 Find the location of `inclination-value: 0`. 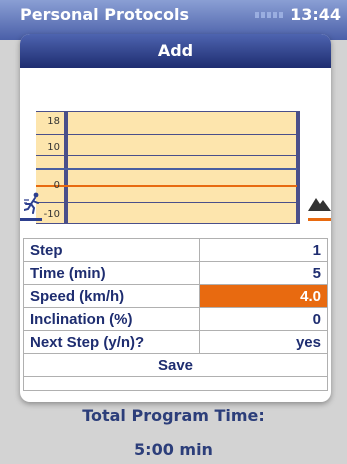

inclination-value: 0 is located at coordinates (263, 319).